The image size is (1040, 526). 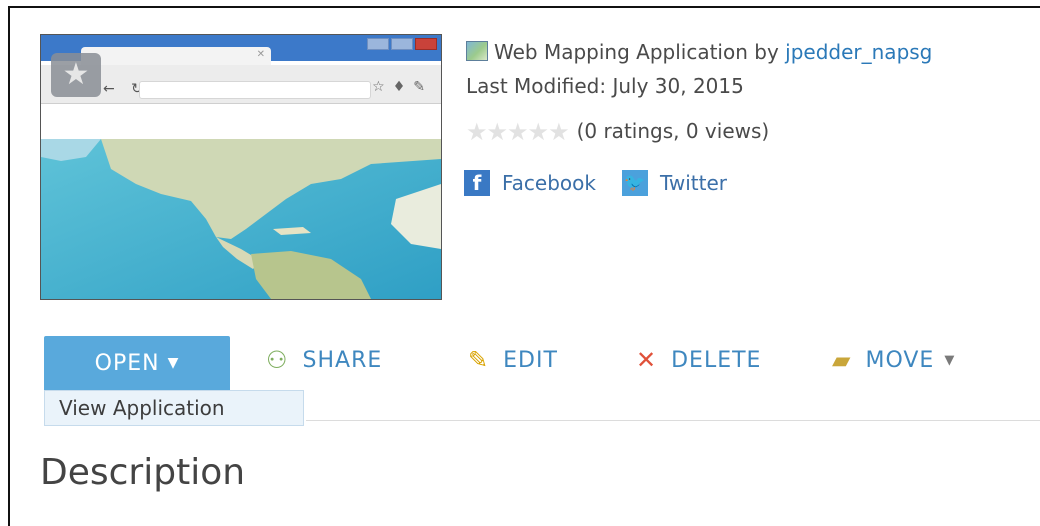 I want to click on action-bar-divider, so click(x=673, y=420).